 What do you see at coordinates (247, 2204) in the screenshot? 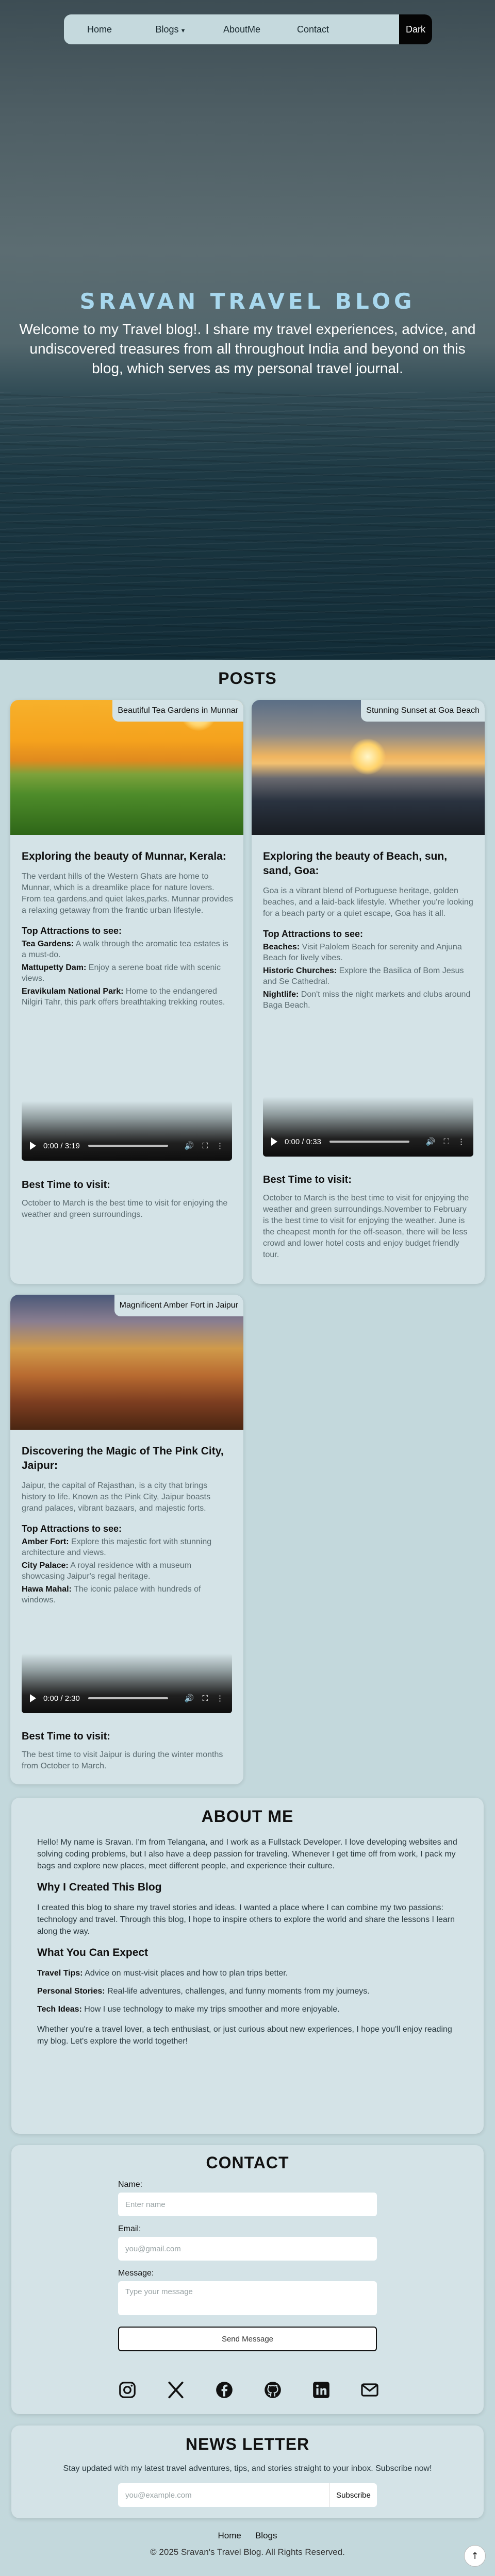
I see `name-input` at bounding box center [247, 2204].